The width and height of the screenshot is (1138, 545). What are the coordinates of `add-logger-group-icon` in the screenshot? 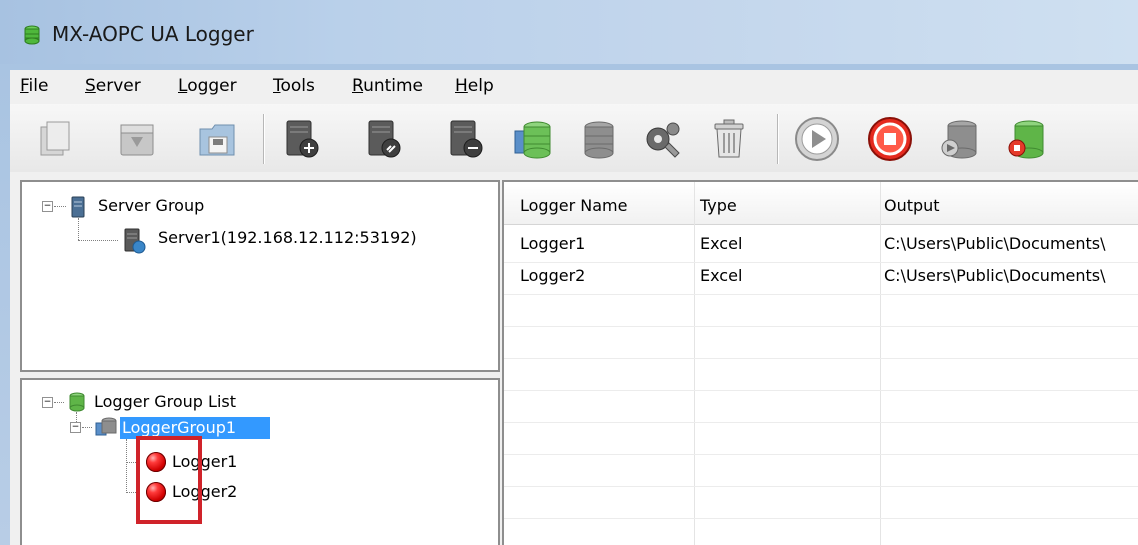 It's located at (532, 140).